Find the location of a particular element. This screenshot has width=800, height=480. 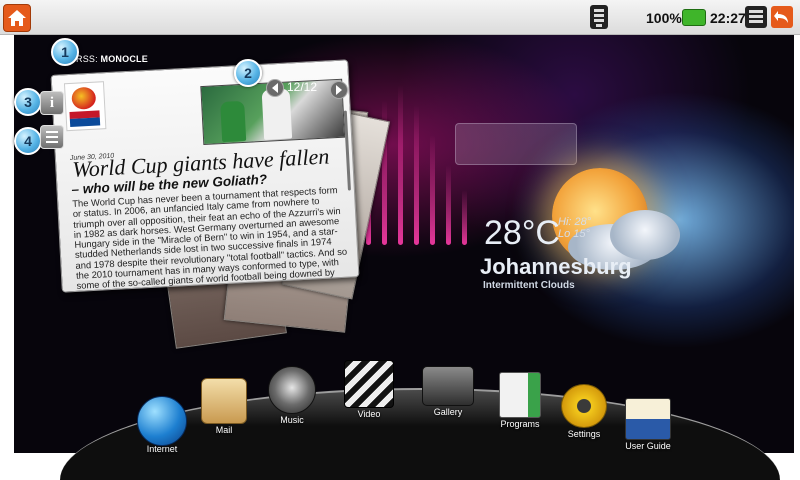

city-name: Johannesburg is located at coordinates (556, 266).